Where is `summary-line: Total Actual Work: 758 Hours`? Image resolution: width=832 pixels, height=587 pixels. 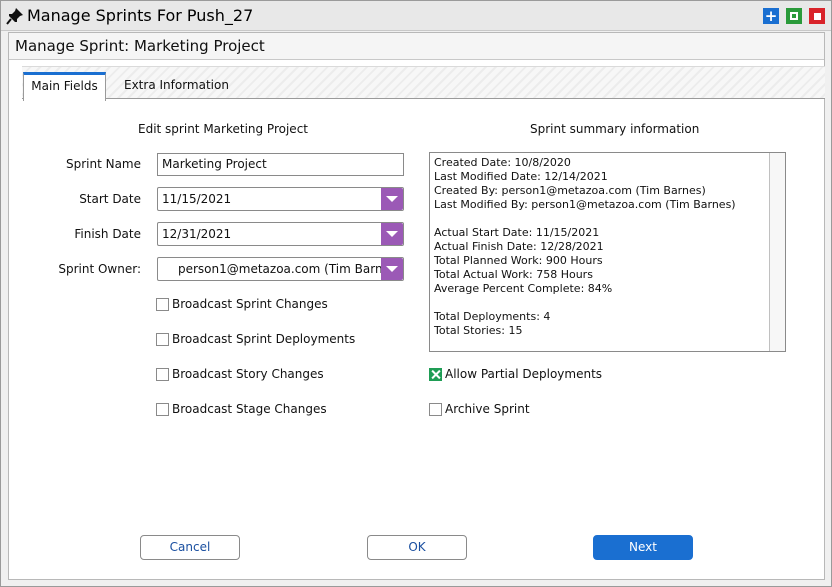 summary-line: Total Actual Work: 758 Hours is located at coordinates (513, 274).